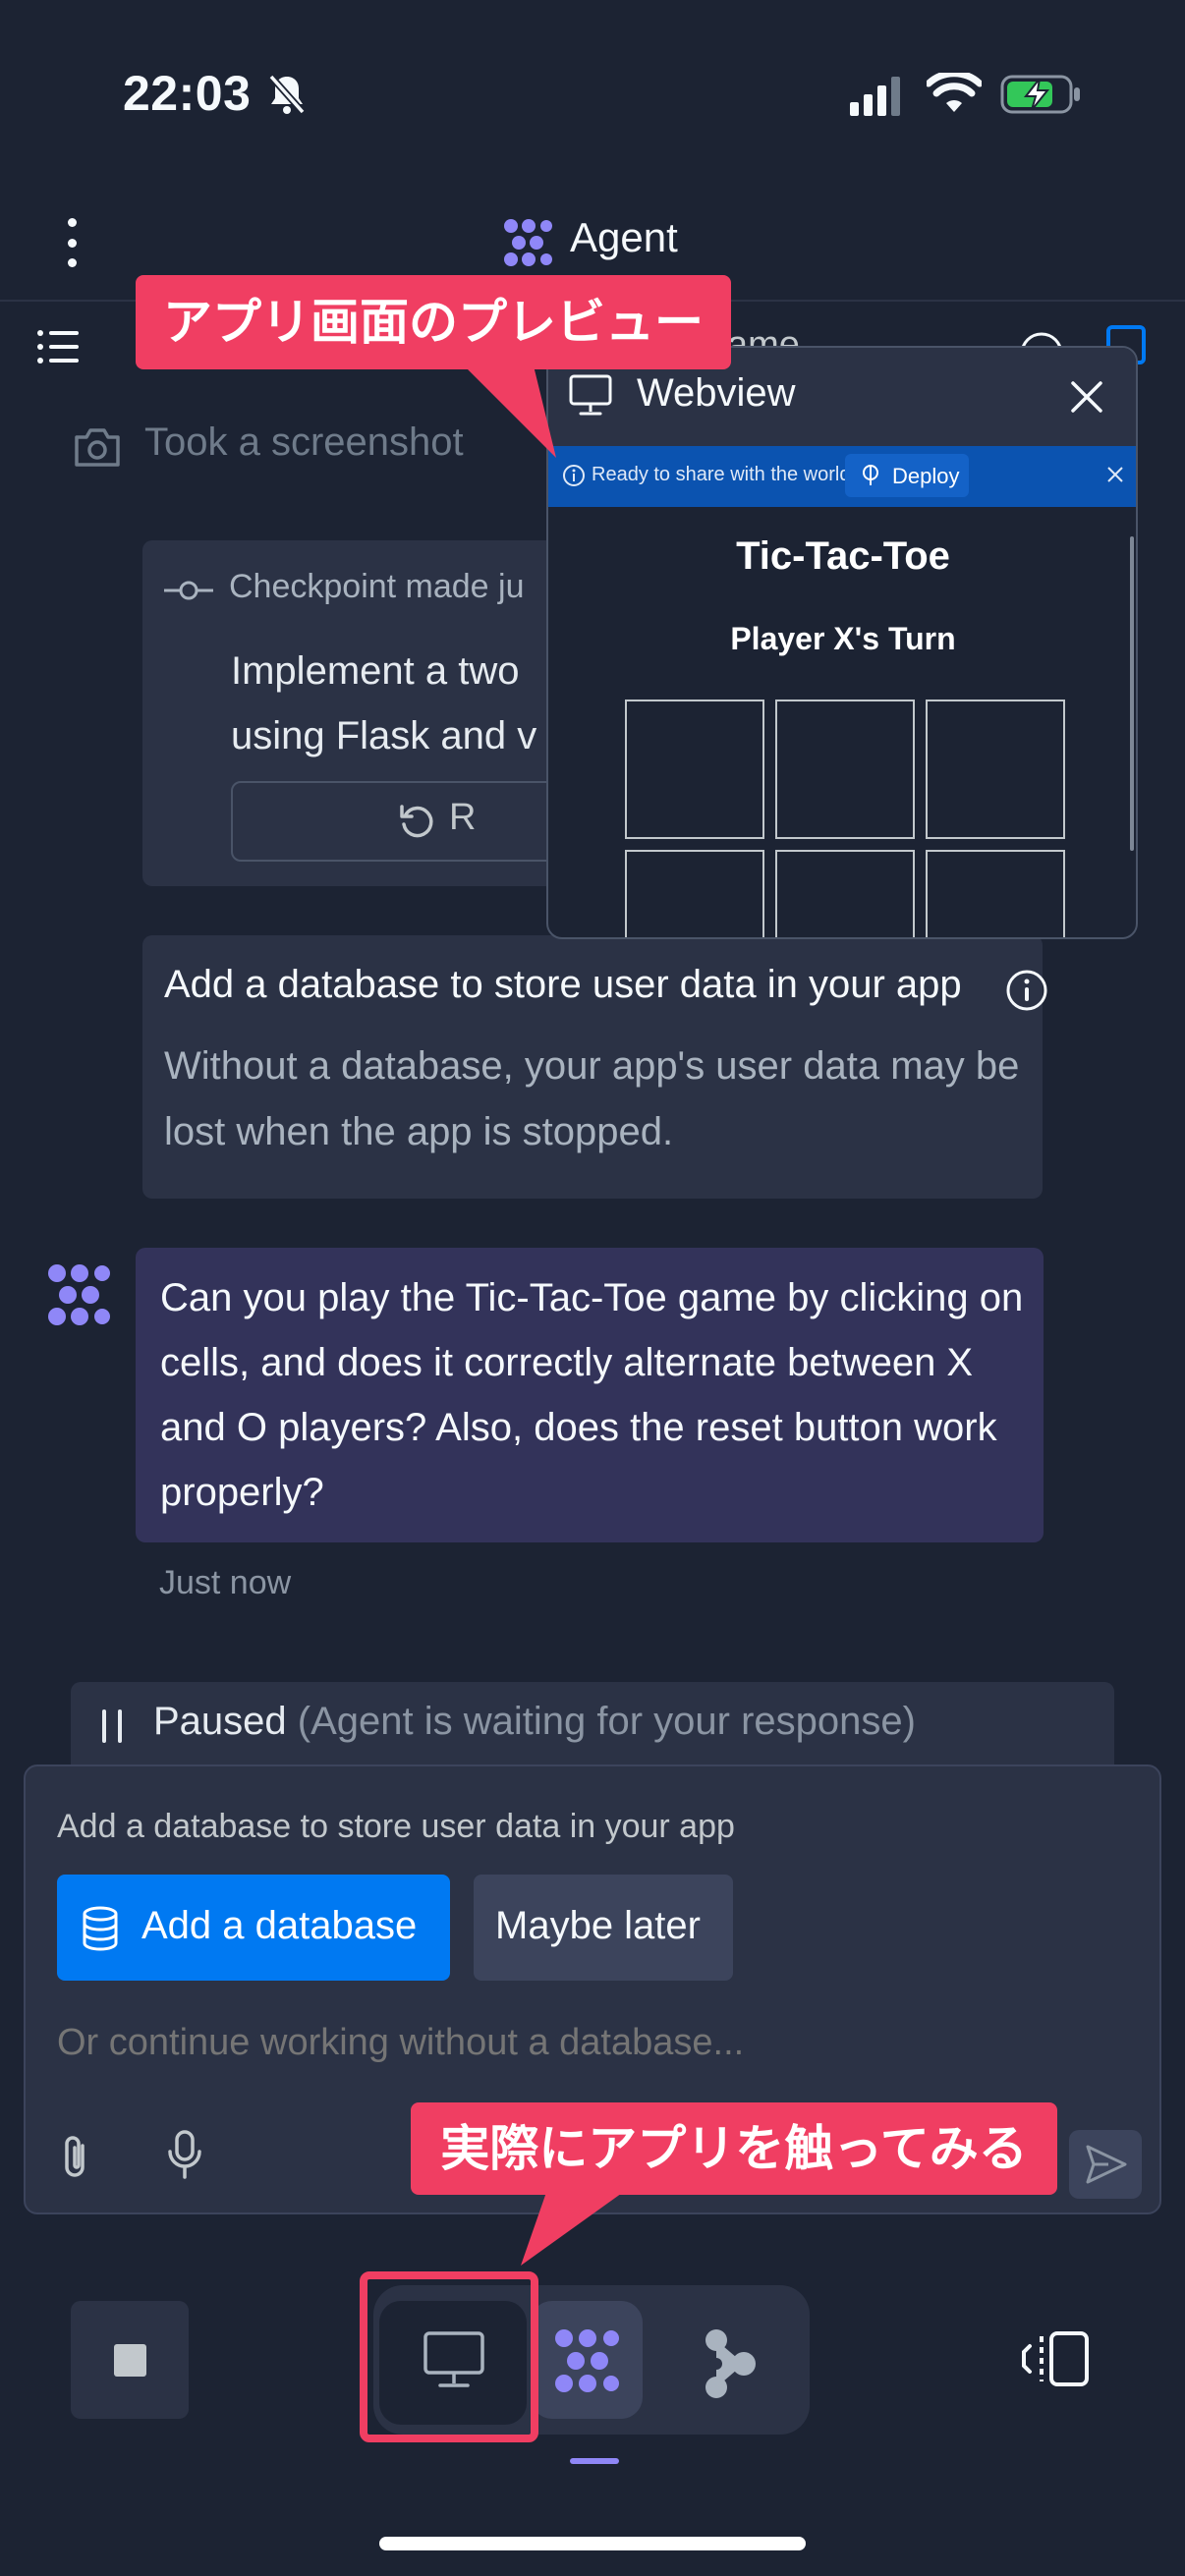  What do you see at coordinates (1056, 2361) in the screenshot?
I see `swap-panels-icon` at bounding box center [1056, 2361].